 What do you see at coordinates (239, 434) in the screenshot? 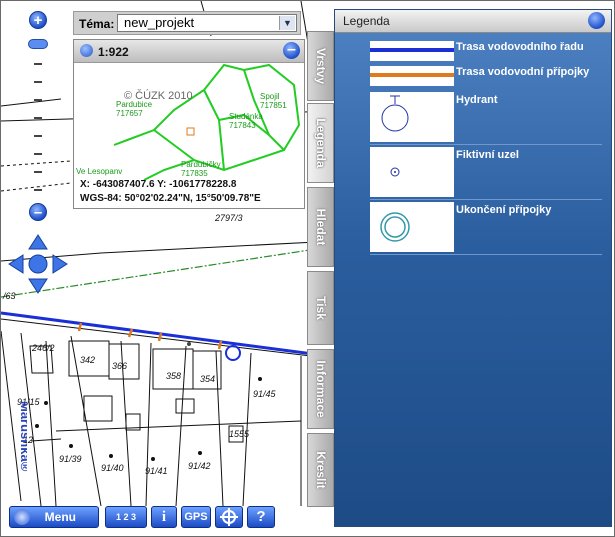
I see `parcel-label: 1555` at bounding box center [239, 434].